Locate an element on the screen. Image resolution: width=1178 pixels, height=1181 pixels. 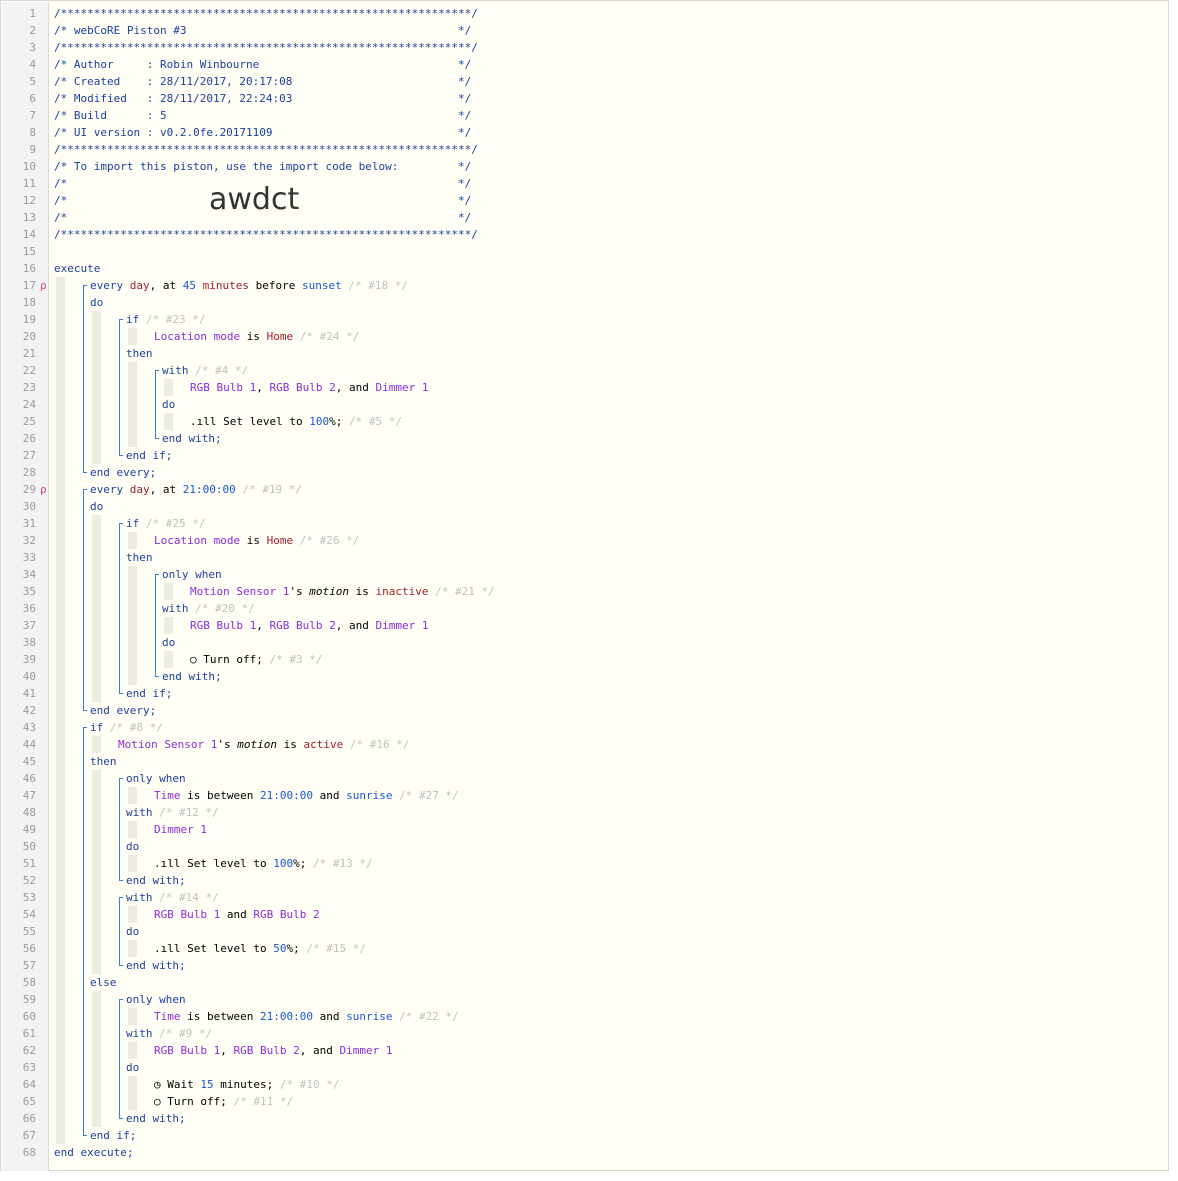
line-number: 38 is located at coordinates (29, 642).